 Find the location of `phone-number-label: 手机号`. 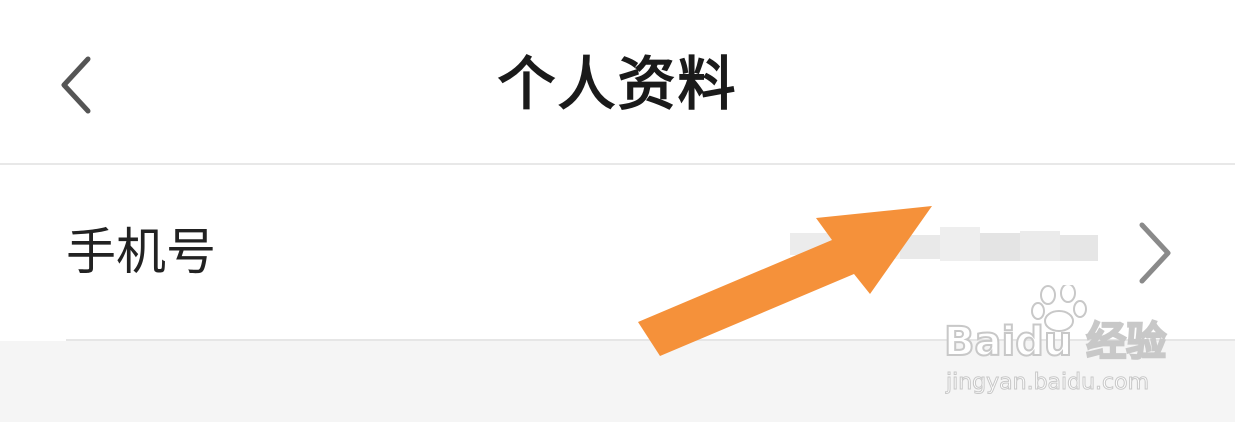

phone-number-label: 手机号 is located at coordinates (141, 252).